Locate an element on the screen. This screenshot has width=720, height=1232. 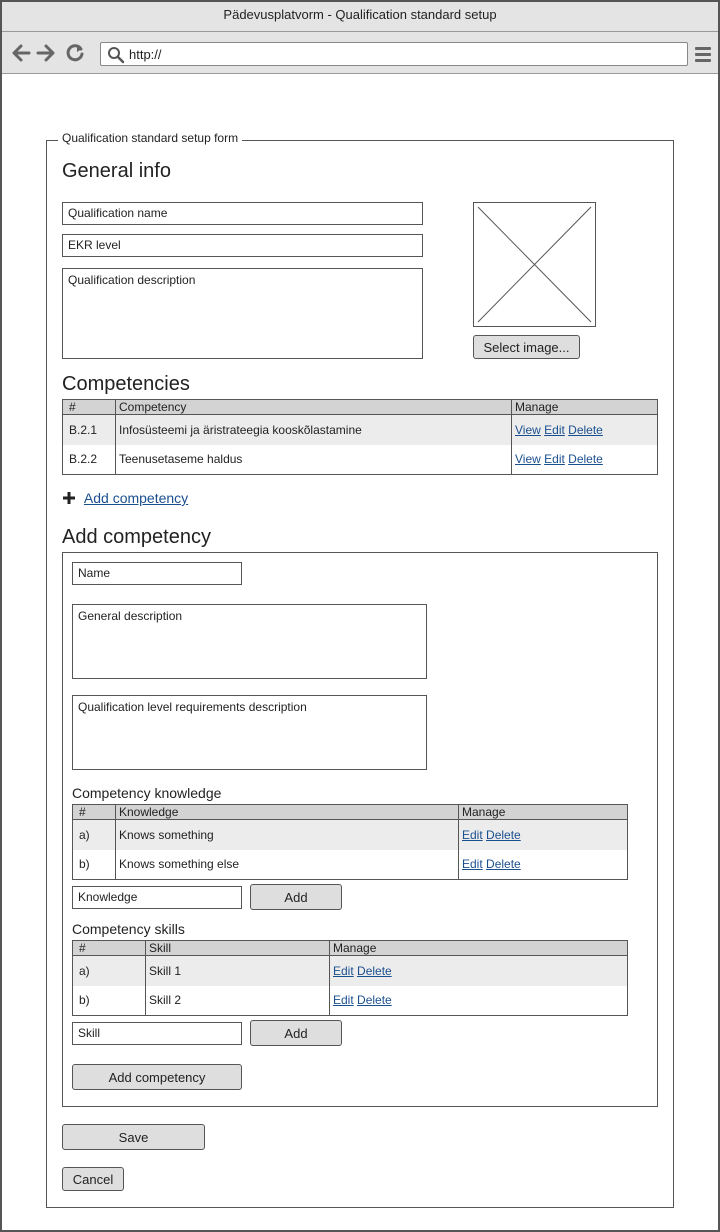
hamburger-menu-icon is located at coordinates (703, 54).